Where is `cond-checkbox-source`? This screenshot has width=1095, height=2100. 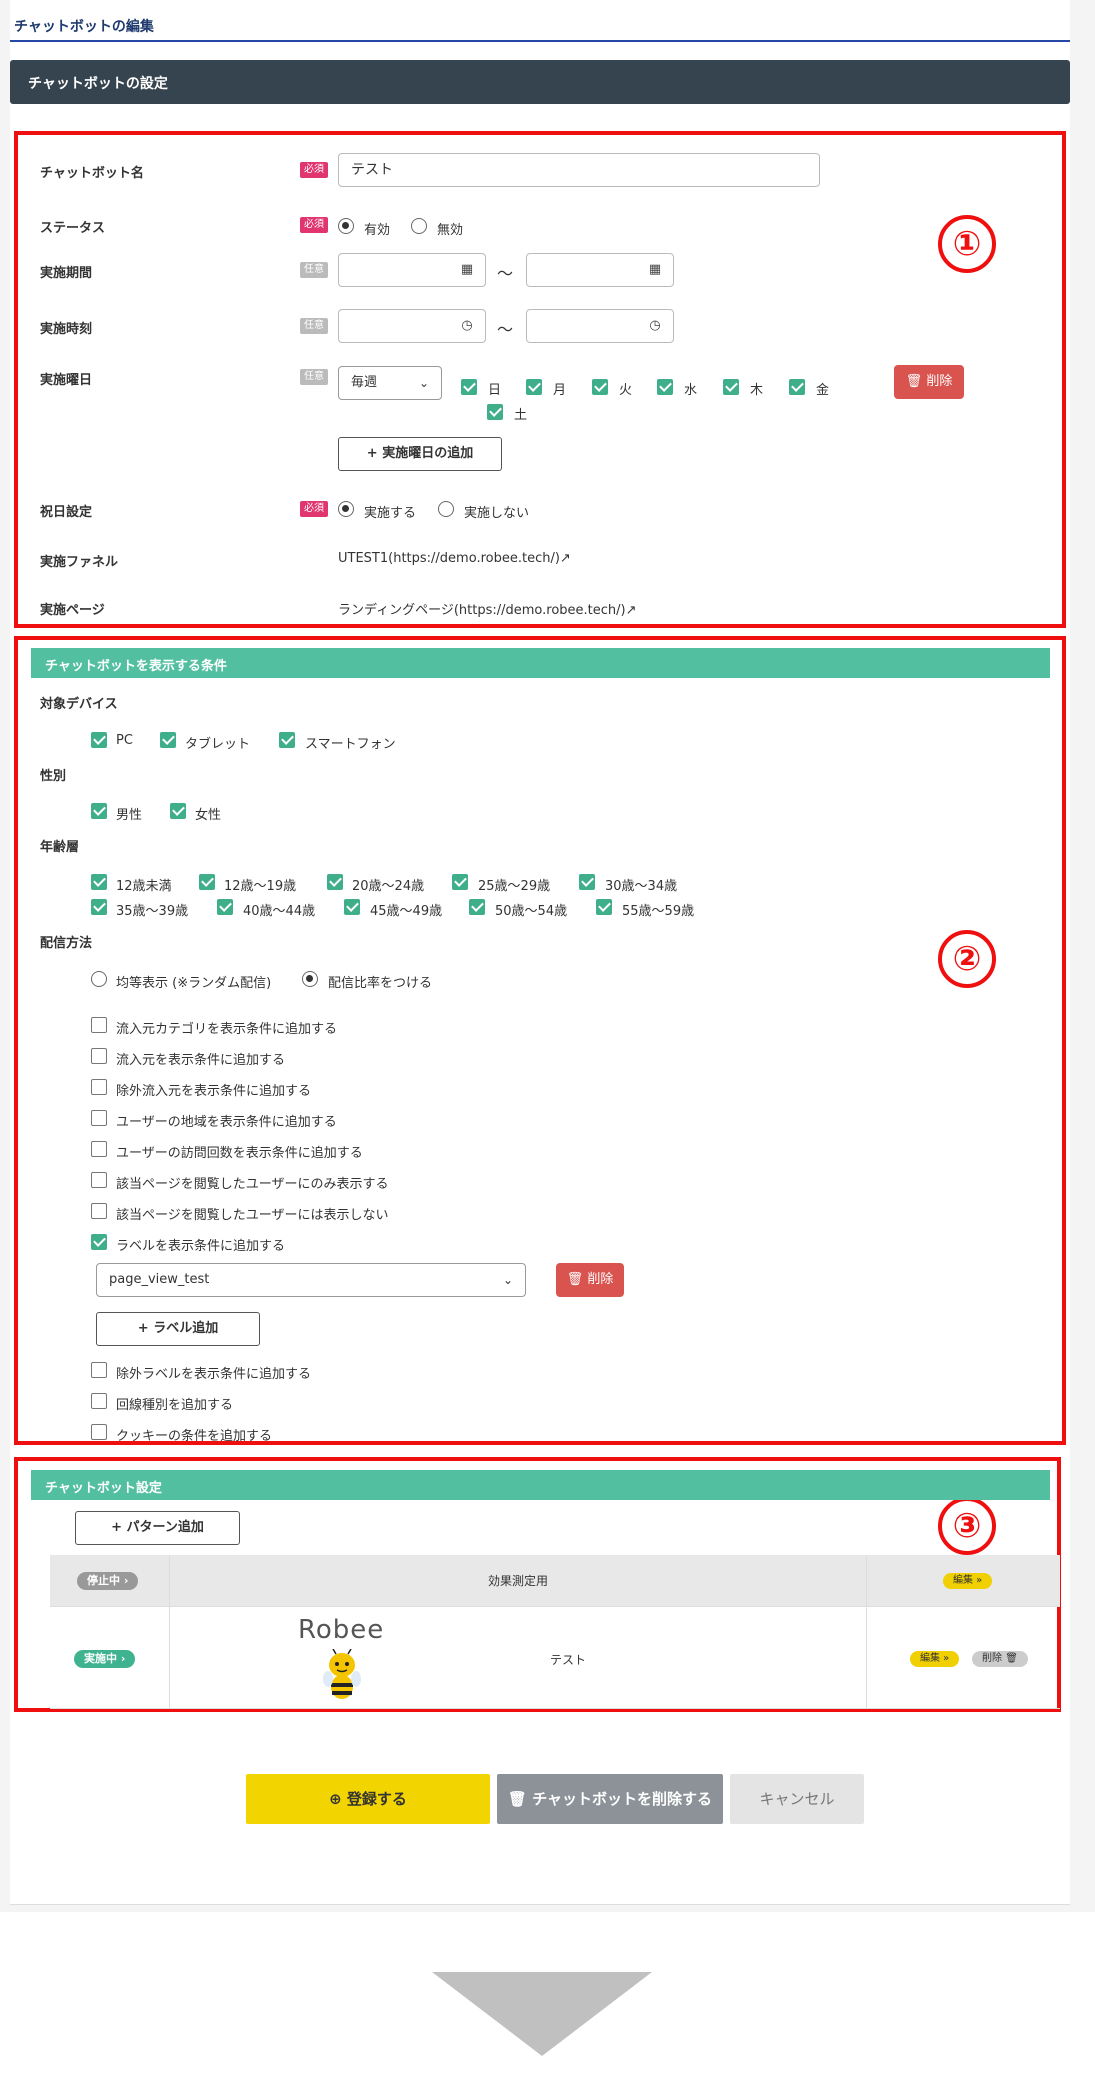 cond-checkbox-source is located at coordinates (99, 1056).